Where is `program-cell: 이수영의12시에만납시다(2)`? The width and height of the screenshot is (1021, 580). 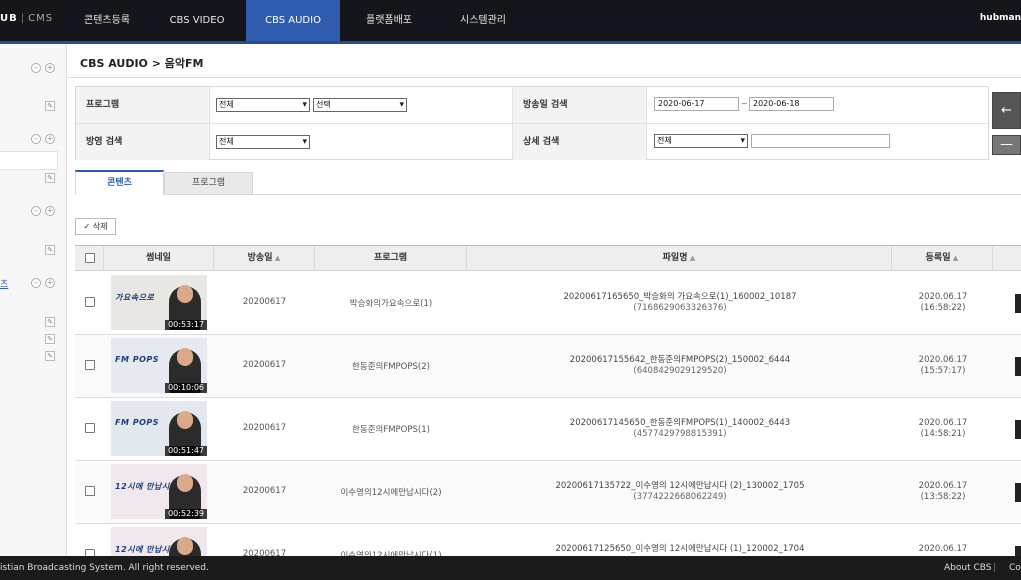
program-cell: 이수영의12시에만납시다(2) is located at coordinates (391, 493).